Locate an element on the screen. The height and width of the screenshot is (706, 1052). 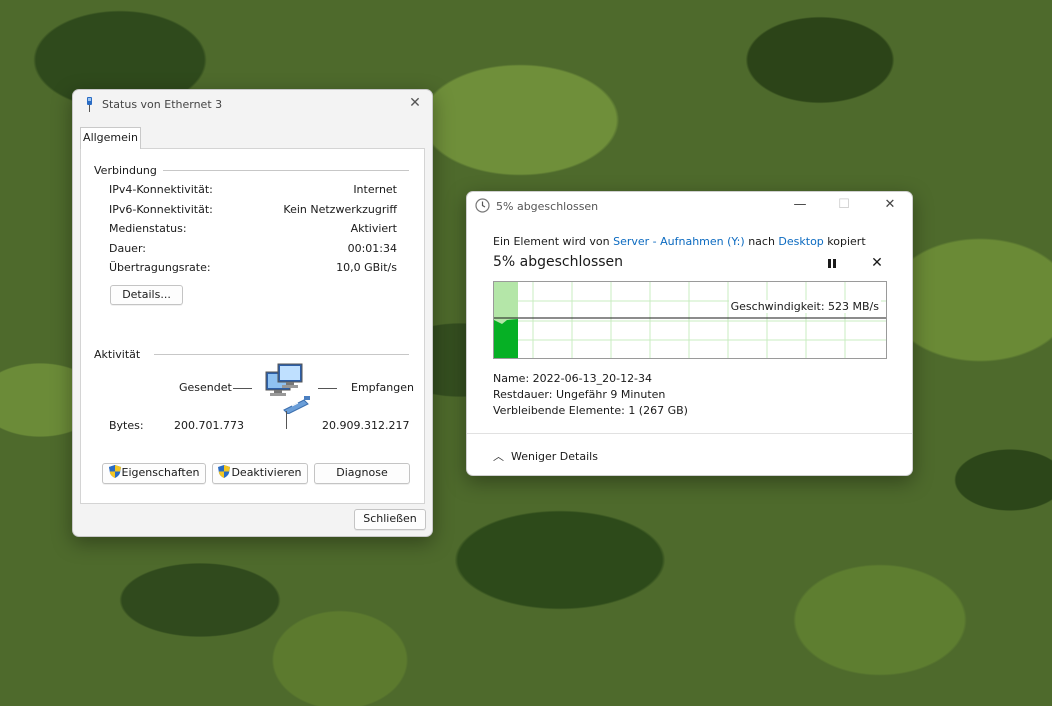
remaining-items-value: 1 (267 GB) is located at coordinates (658, 410).